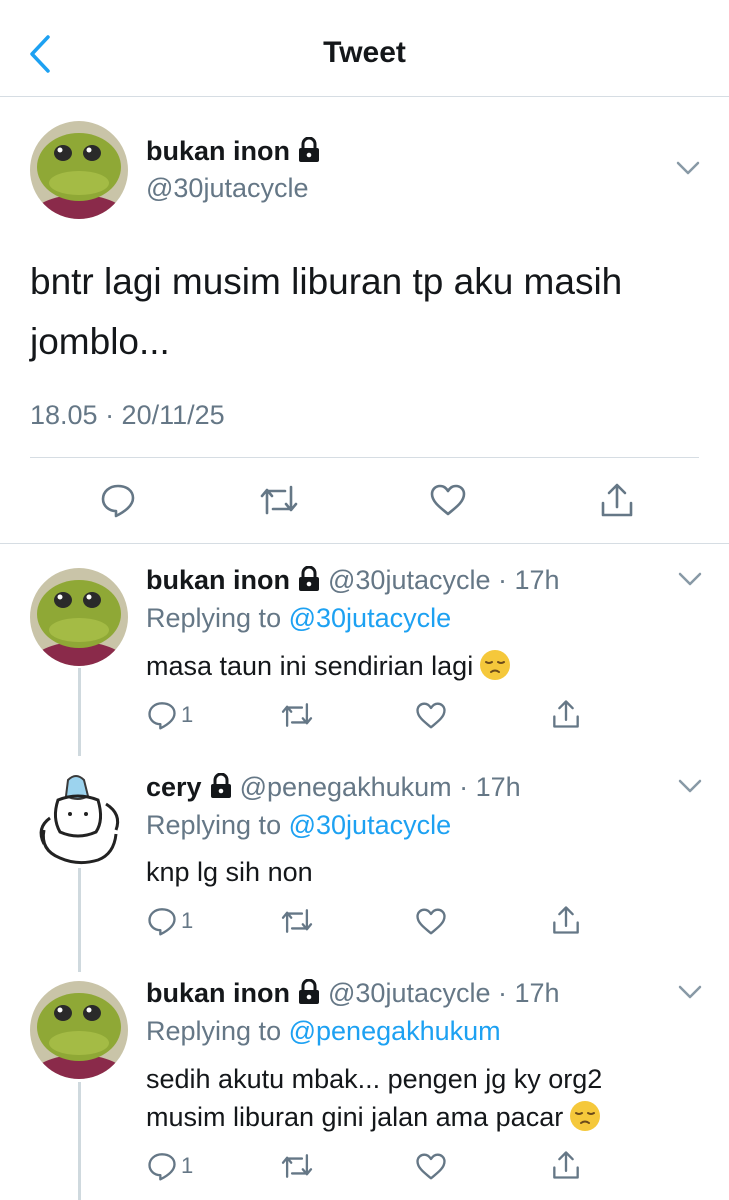 This screenshot has width=729, height=1200. I want to click on reply-text: masa taun ini sendirian lagi, so click(426, 666).